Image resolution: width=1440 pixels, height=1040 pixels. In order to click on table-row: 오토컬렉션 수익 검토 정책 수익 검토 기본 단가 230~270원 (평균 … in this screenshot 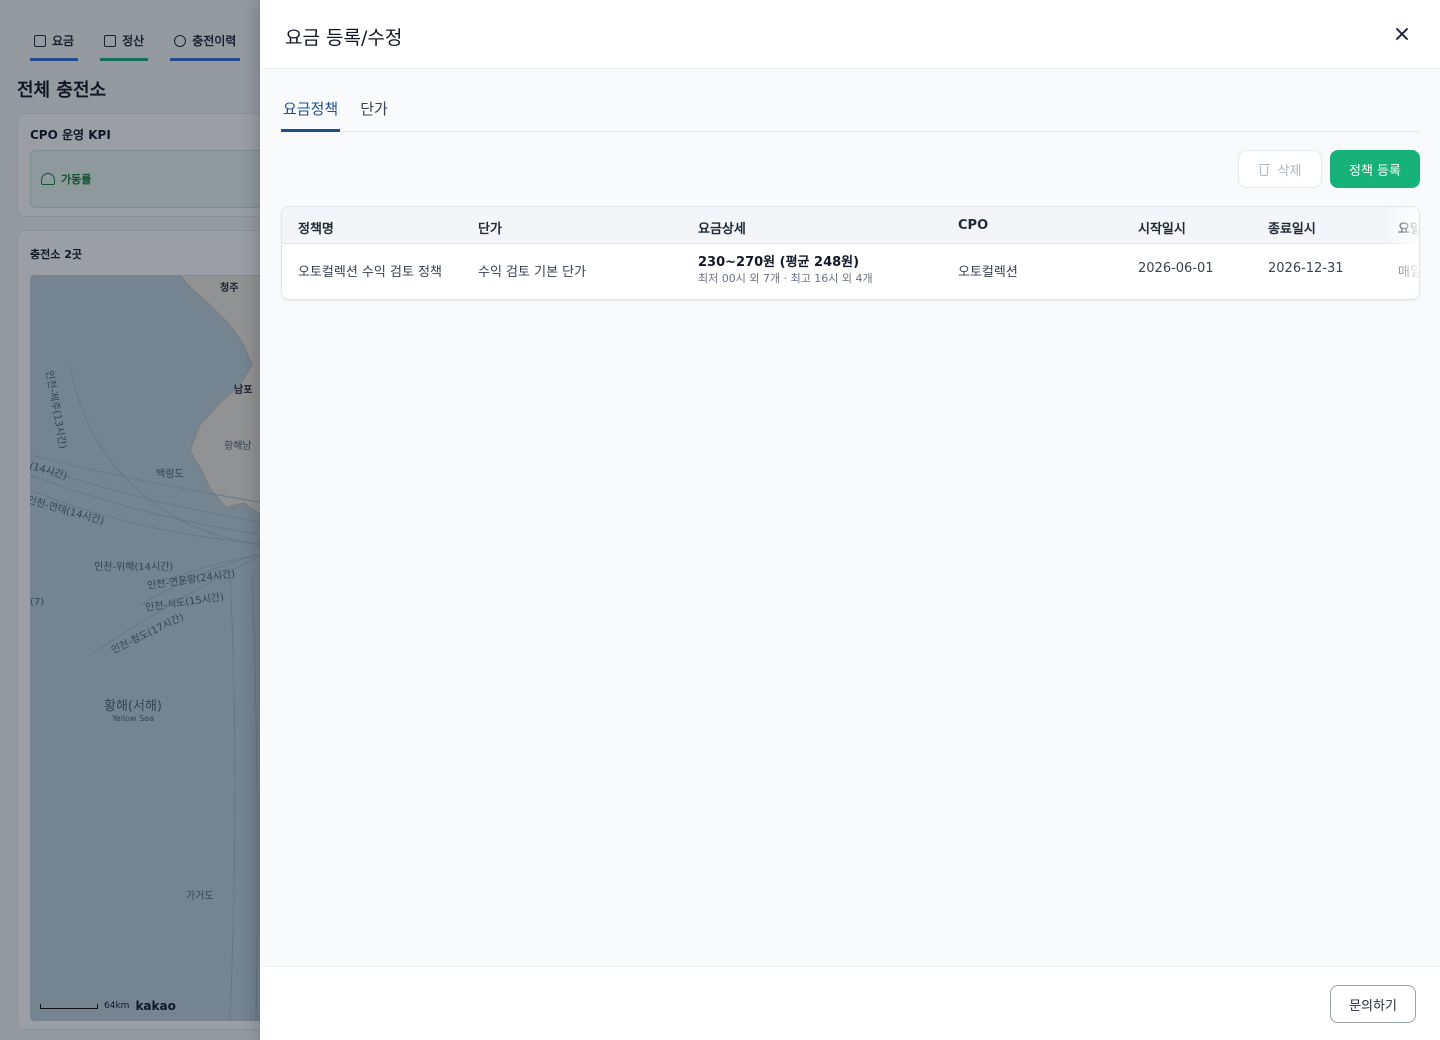, I will do `click(850, 271)`.